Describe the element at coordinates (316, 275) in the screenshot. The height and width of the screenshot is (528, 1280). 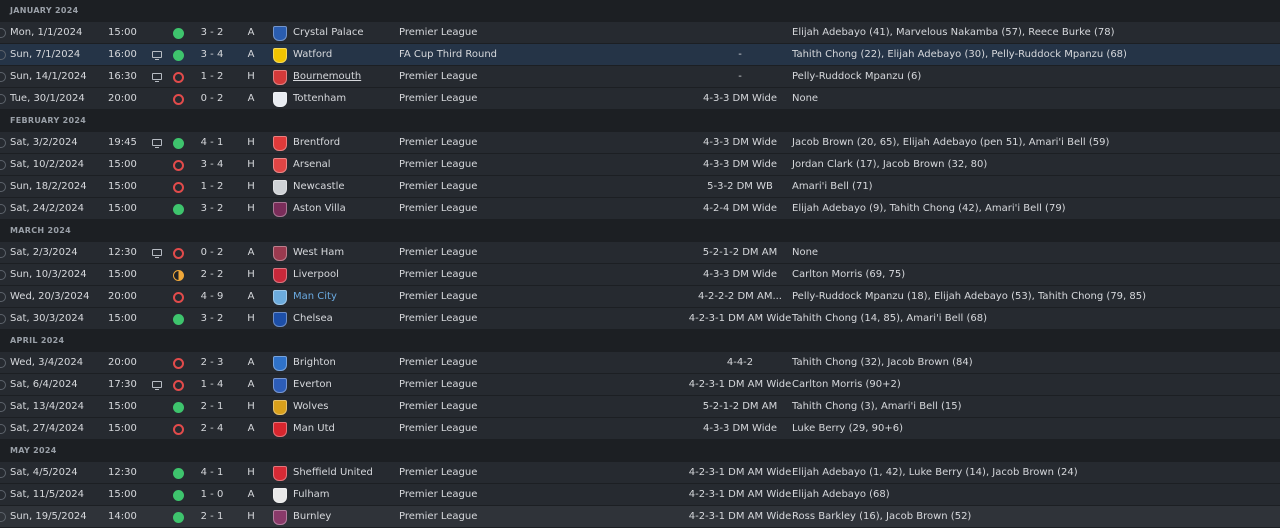
I see `opponent-link: Liverpool` at that location.